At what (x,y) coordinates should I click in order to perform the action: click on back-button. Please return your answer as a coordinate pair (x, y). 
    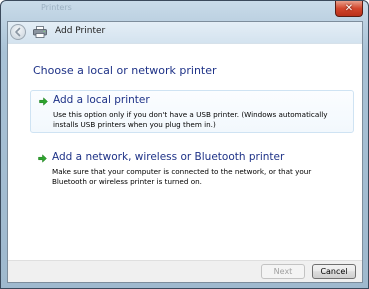
    Looking at the image, I should click on (18, 32).